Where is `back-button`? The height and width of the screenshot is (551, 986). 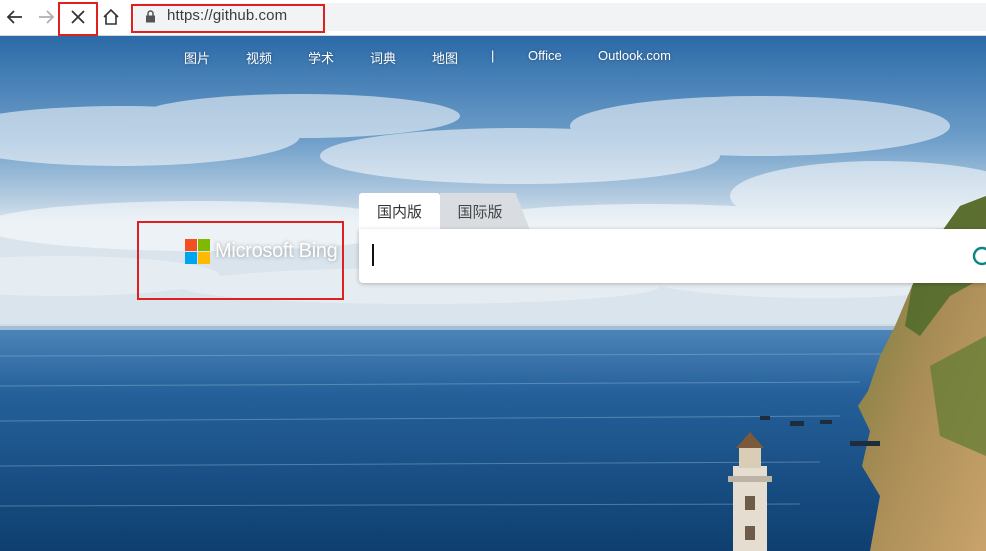
back-button is located at coordinates (15, 17).